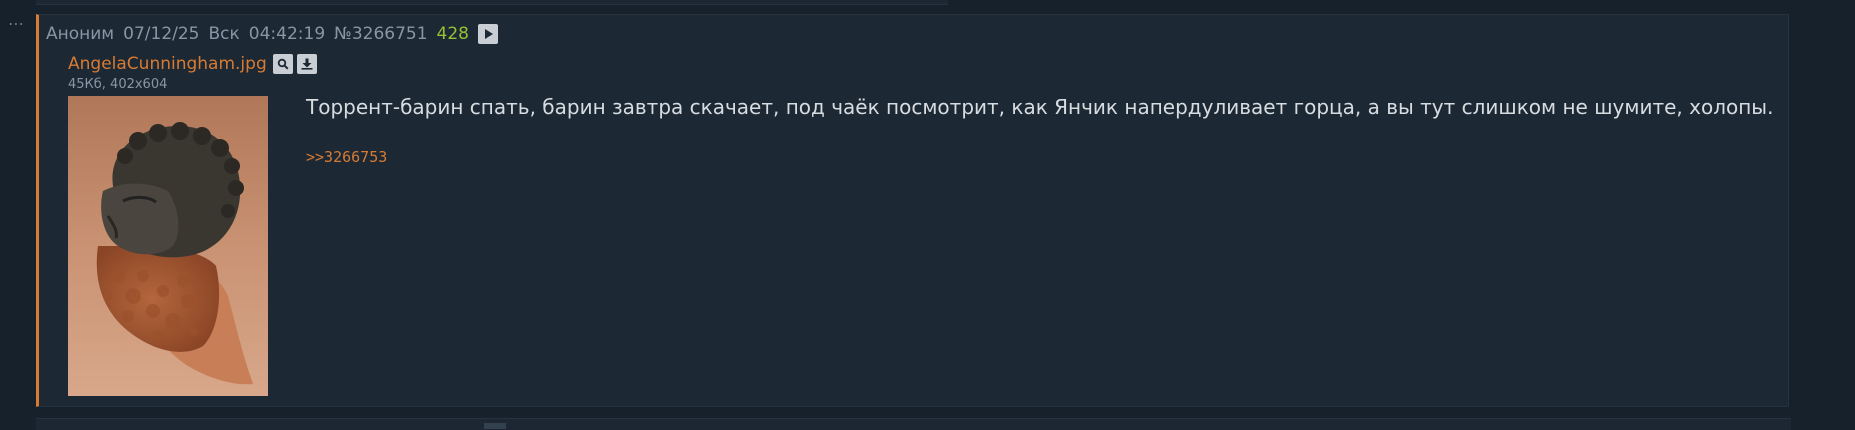 The image size is (1855, 430). I want to click on reply-link: >>3266753, so click(346, 157).